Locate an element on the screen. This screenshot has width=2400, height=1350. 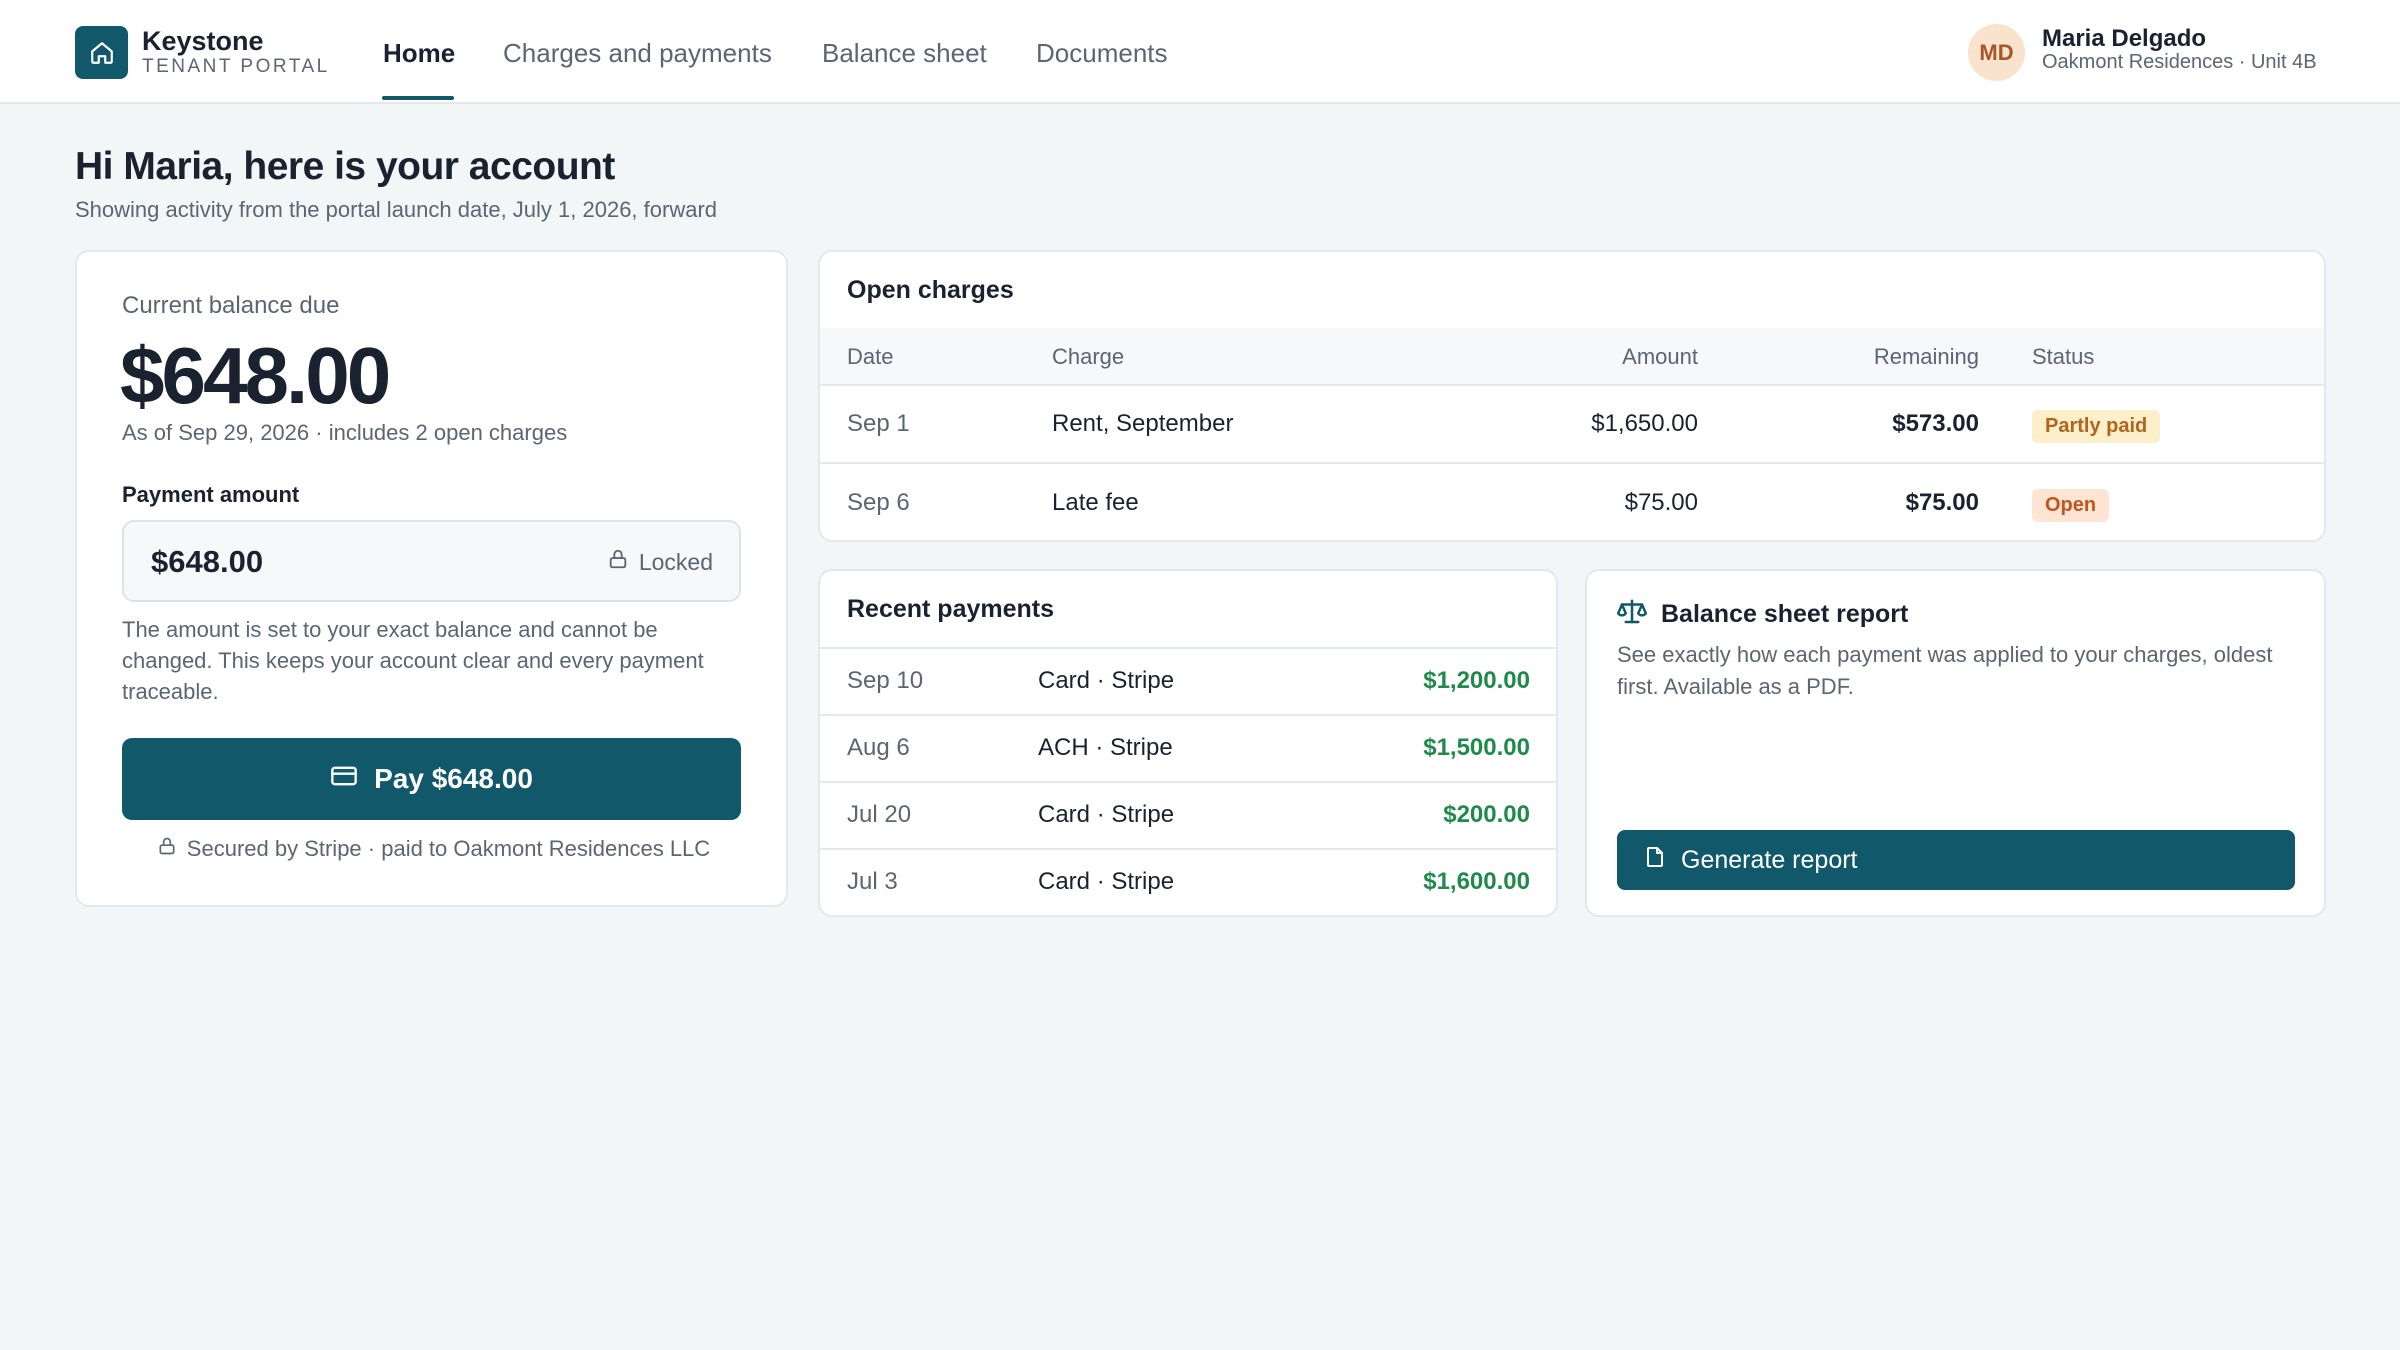
report-title: Balance sheet report is located at coordinates (1785, 614).